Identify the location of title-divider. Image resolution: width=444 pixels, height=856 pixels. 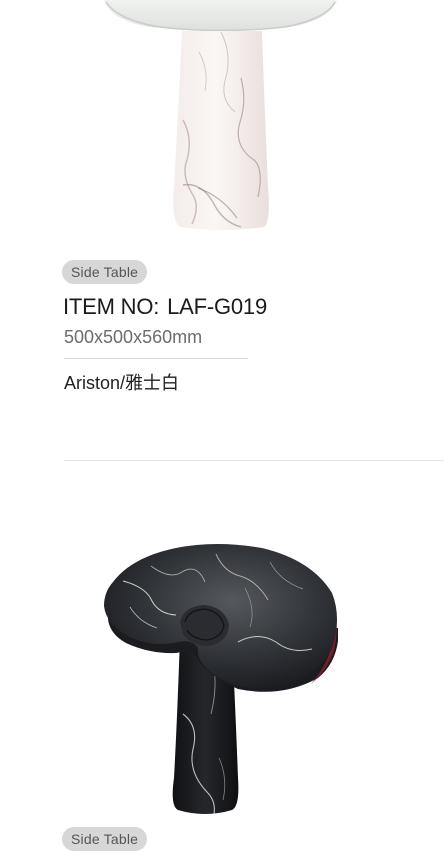
(156, 358).